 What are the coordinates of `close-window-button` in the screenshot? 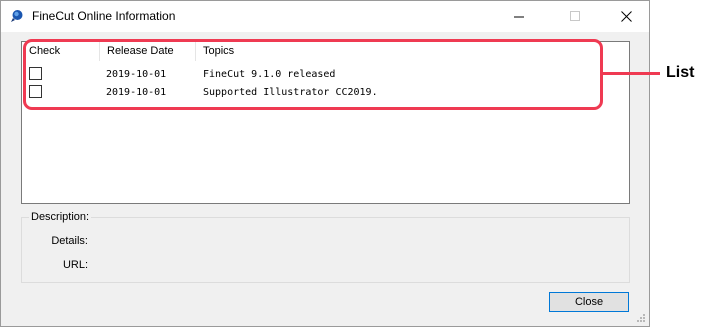 It's located at (627, 16).